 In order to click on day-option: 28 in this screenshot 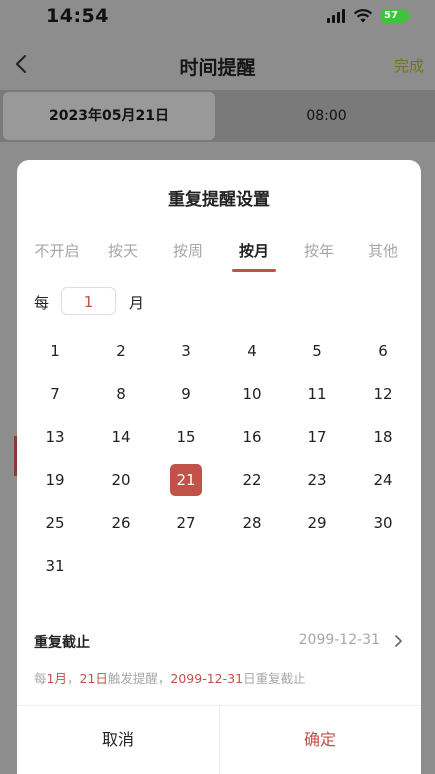, I will do `click(252, 523)`.